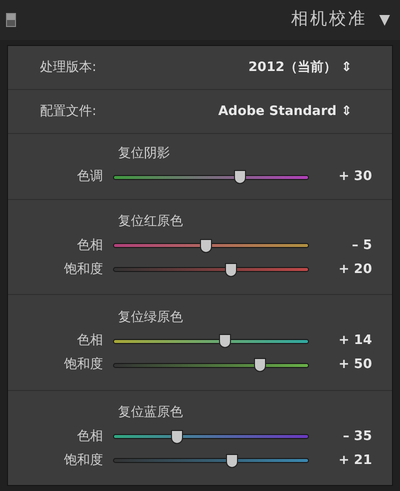  Describe the element at coordinates (355, 177) in the screenshot. I see `slider-value: + 30` at that location.